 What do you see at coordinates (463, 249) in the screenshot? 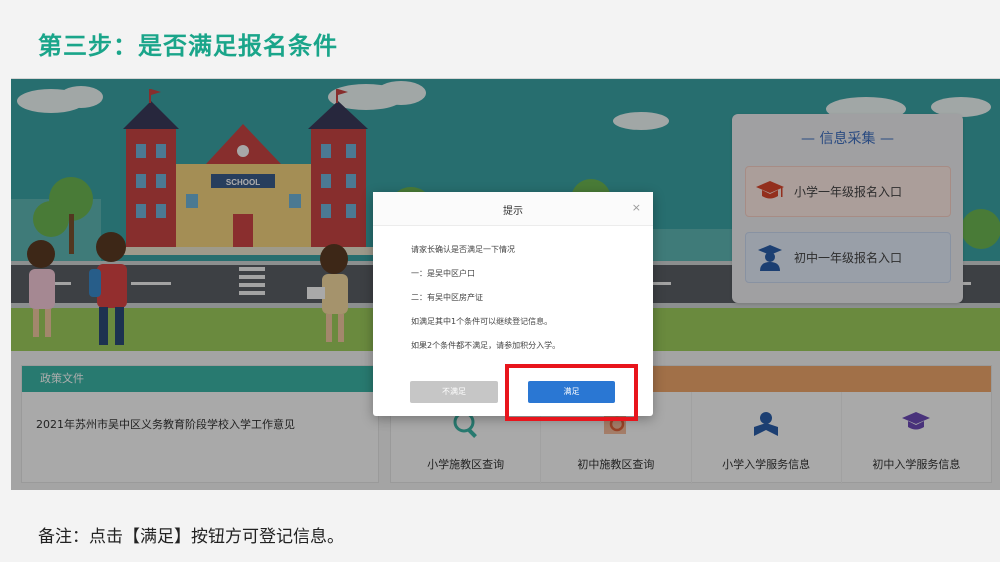
I see `dialog-line: 请家长确认是否满足一下情况` at bounding box center [463, 249].